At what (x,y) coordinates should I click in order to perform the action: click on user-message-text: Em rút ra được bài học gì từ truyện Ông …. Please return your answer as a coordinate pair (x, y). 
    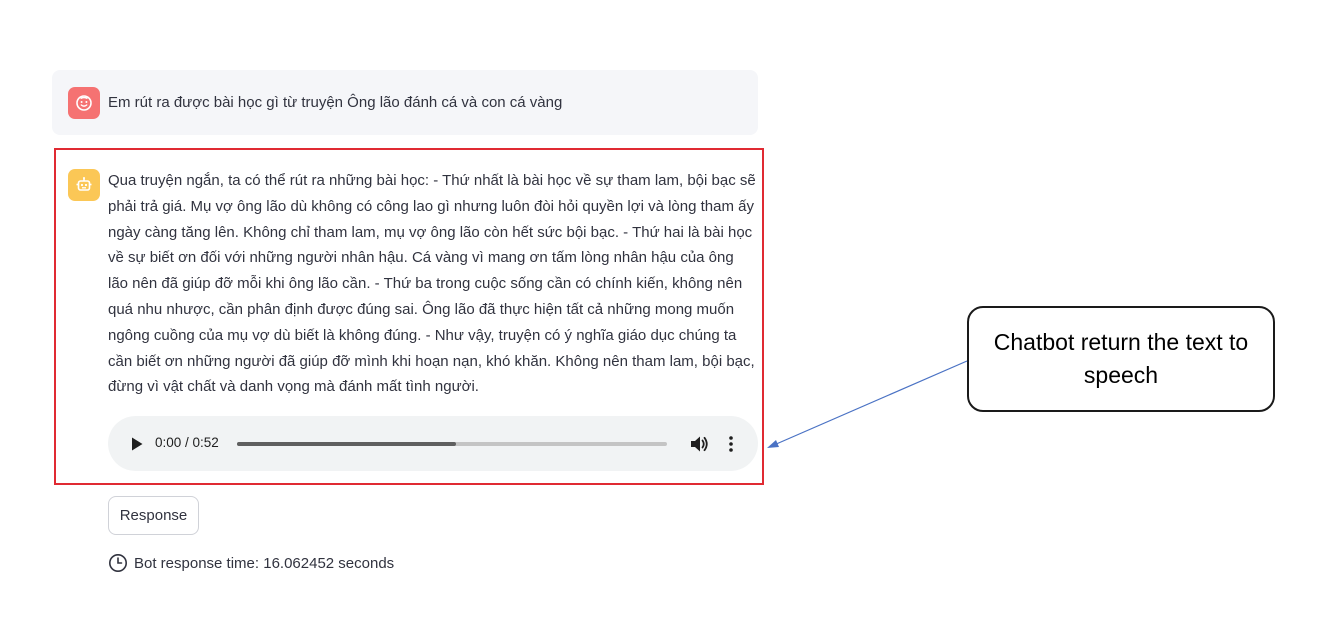
    Looking at the image, I should click on (335, 102).